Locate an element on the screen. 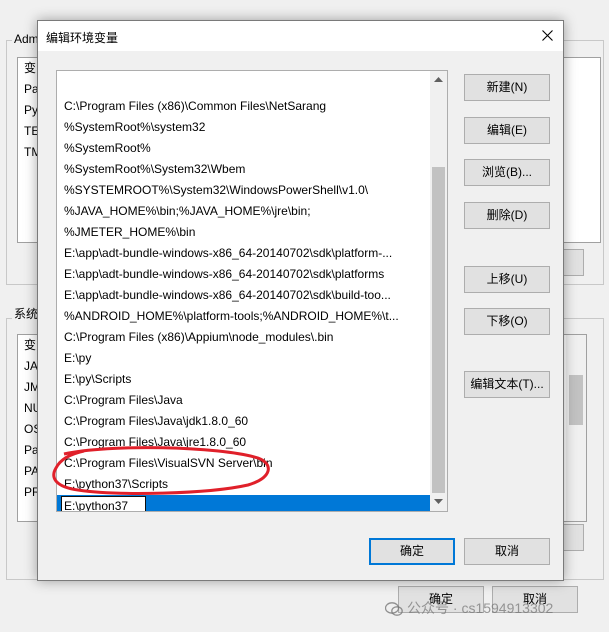 The height and width of the screenshot is (632, 609). cancel-button: 取消 is located at coordinates (507, 551).